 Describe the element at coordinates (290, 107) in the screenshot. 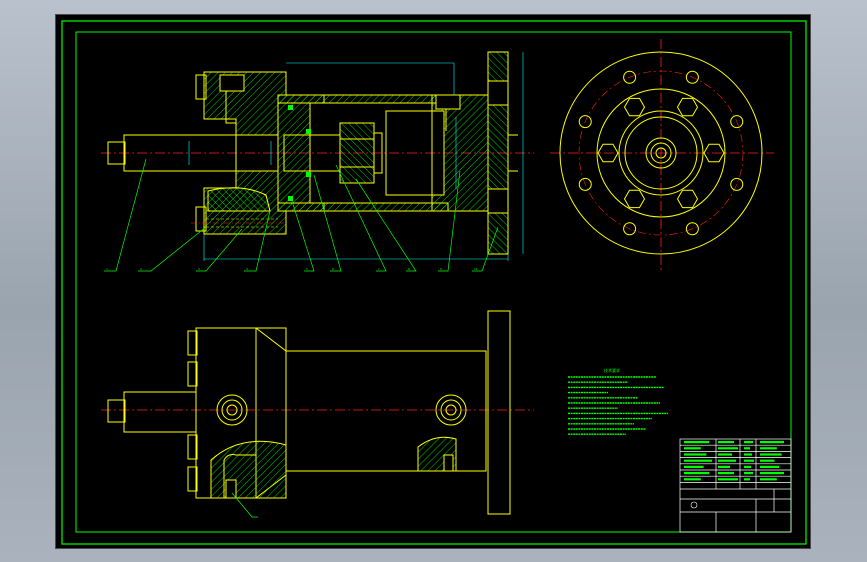

I see `piston-seal-top` at that location.